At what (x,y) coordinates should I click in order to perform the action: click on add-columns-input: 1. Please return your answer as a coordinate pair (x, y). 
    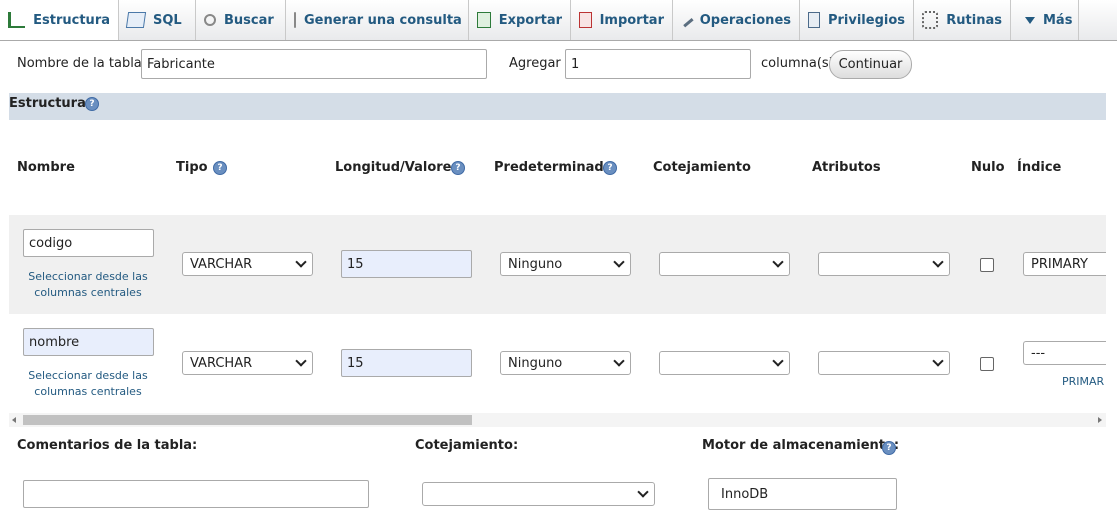
    Looking at the image, I should click on (658, 64).